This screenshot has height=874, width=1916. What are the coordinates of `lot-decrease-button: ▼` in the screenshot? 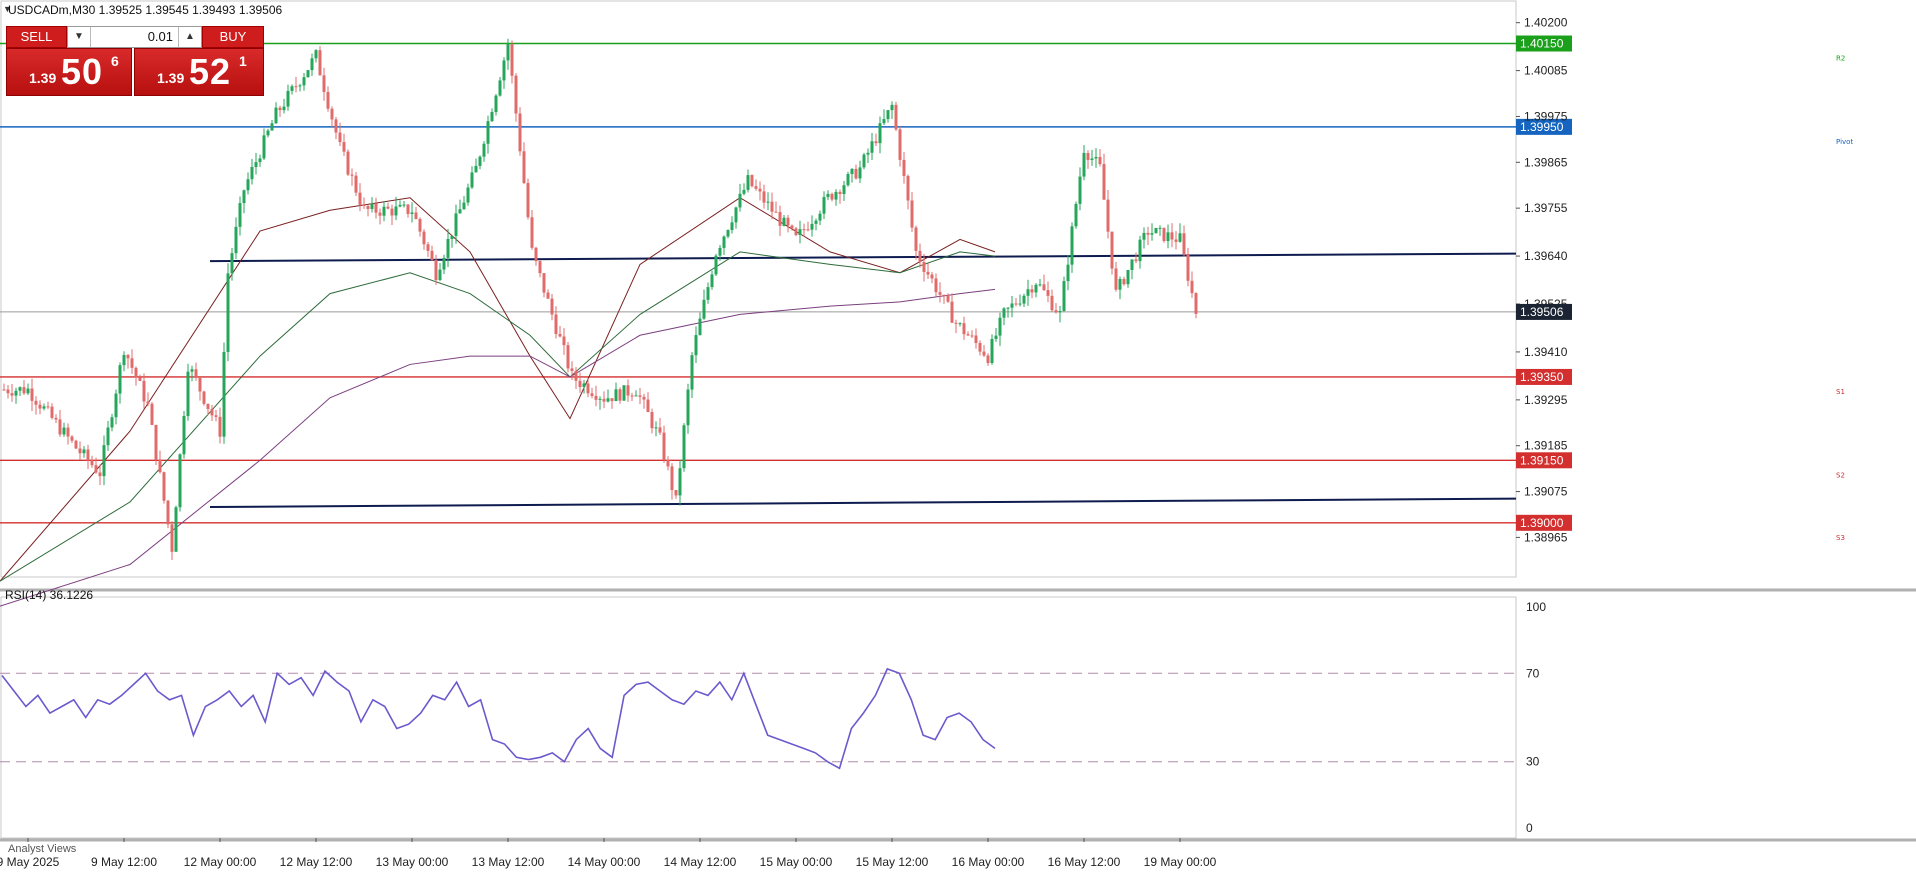 It's located at (79, 37).